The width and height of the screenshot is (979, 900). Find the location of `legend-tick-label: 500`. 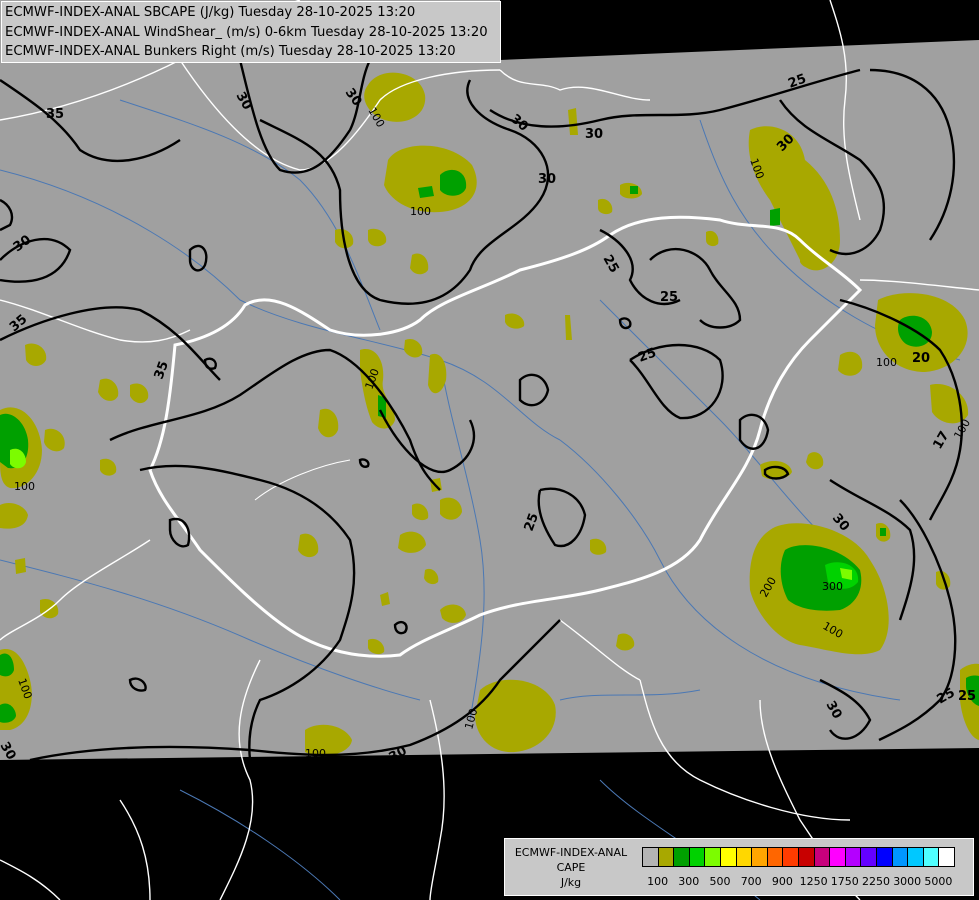

legend-tick-label: 500 is located at coordinates (720, 881).